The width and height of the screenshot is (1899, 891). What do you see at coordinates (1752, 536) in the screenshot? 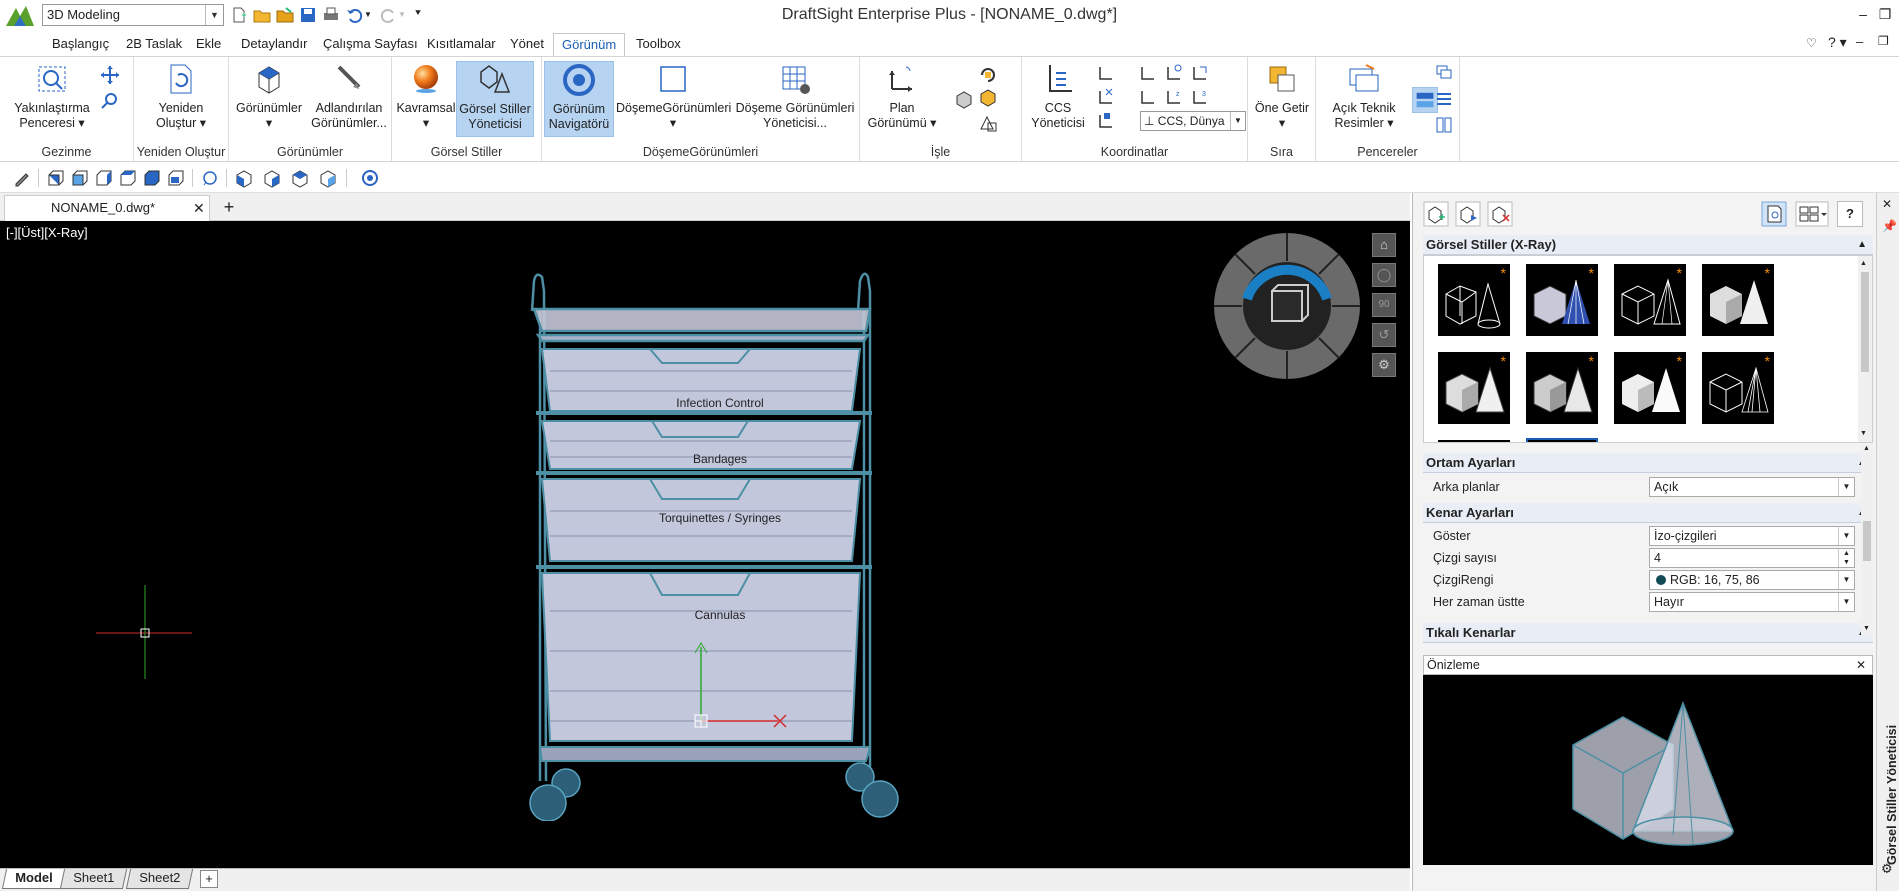
I see `goster-select: İzo-çizgileri ▼` at bounding box center [1752, 536].